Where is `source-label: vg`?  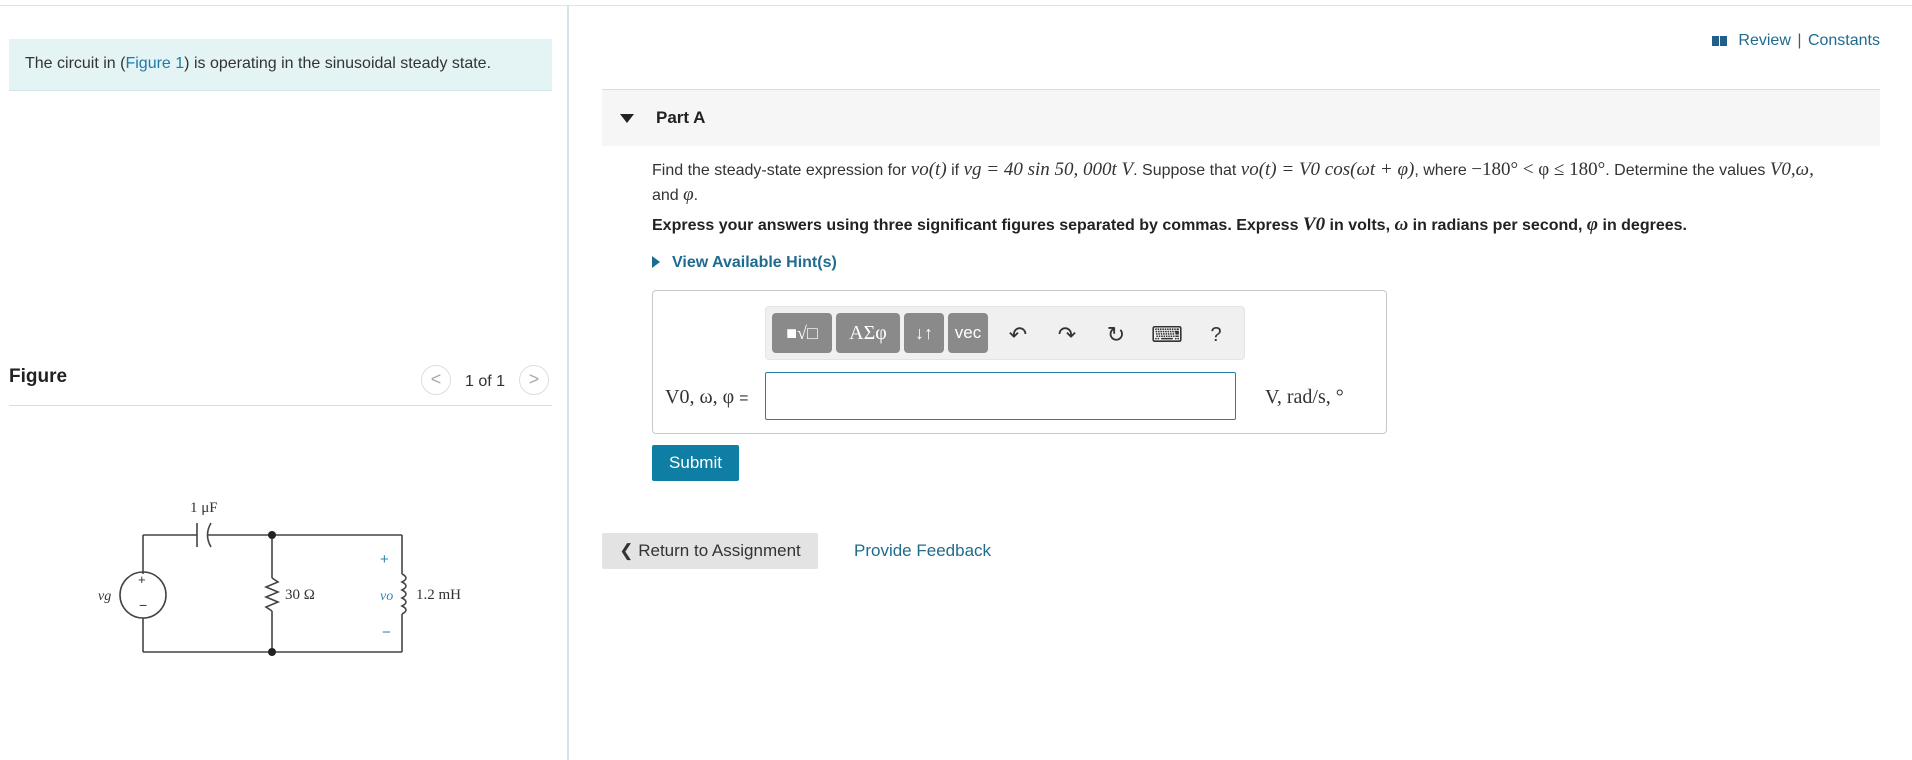 source-label: vg is located at coordinates (104, 596).